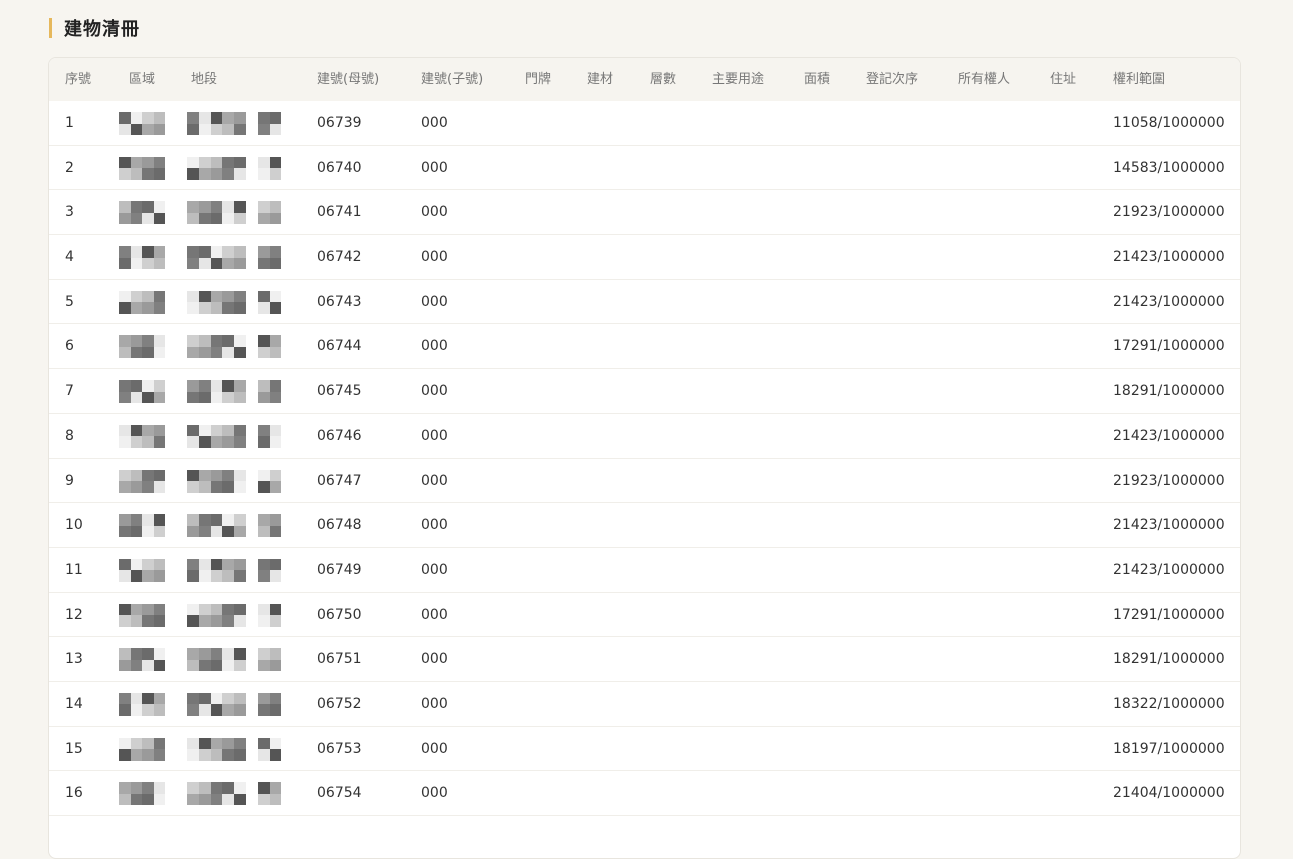 This screenshot has height=859, width=1293. What do you see at coordinates (1169, 793) in the screenshot?
I see `cell-rights-scope: 21404/1000000` at bounding box center [1169, 793].